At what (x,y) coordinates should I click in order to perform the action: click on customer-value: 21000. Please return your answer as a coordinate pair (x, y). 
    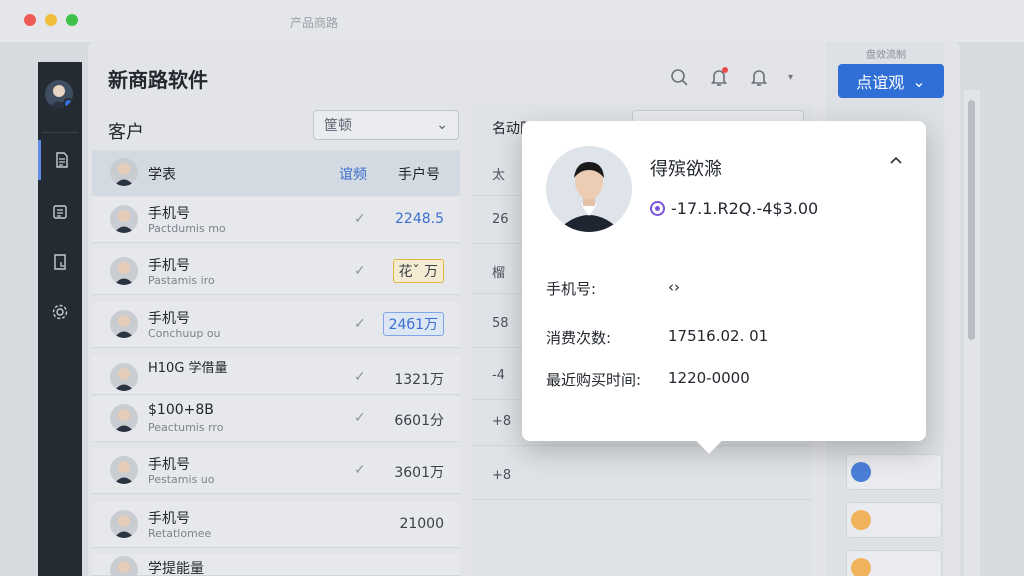
    Looking at the image, I should click on (421, 524).